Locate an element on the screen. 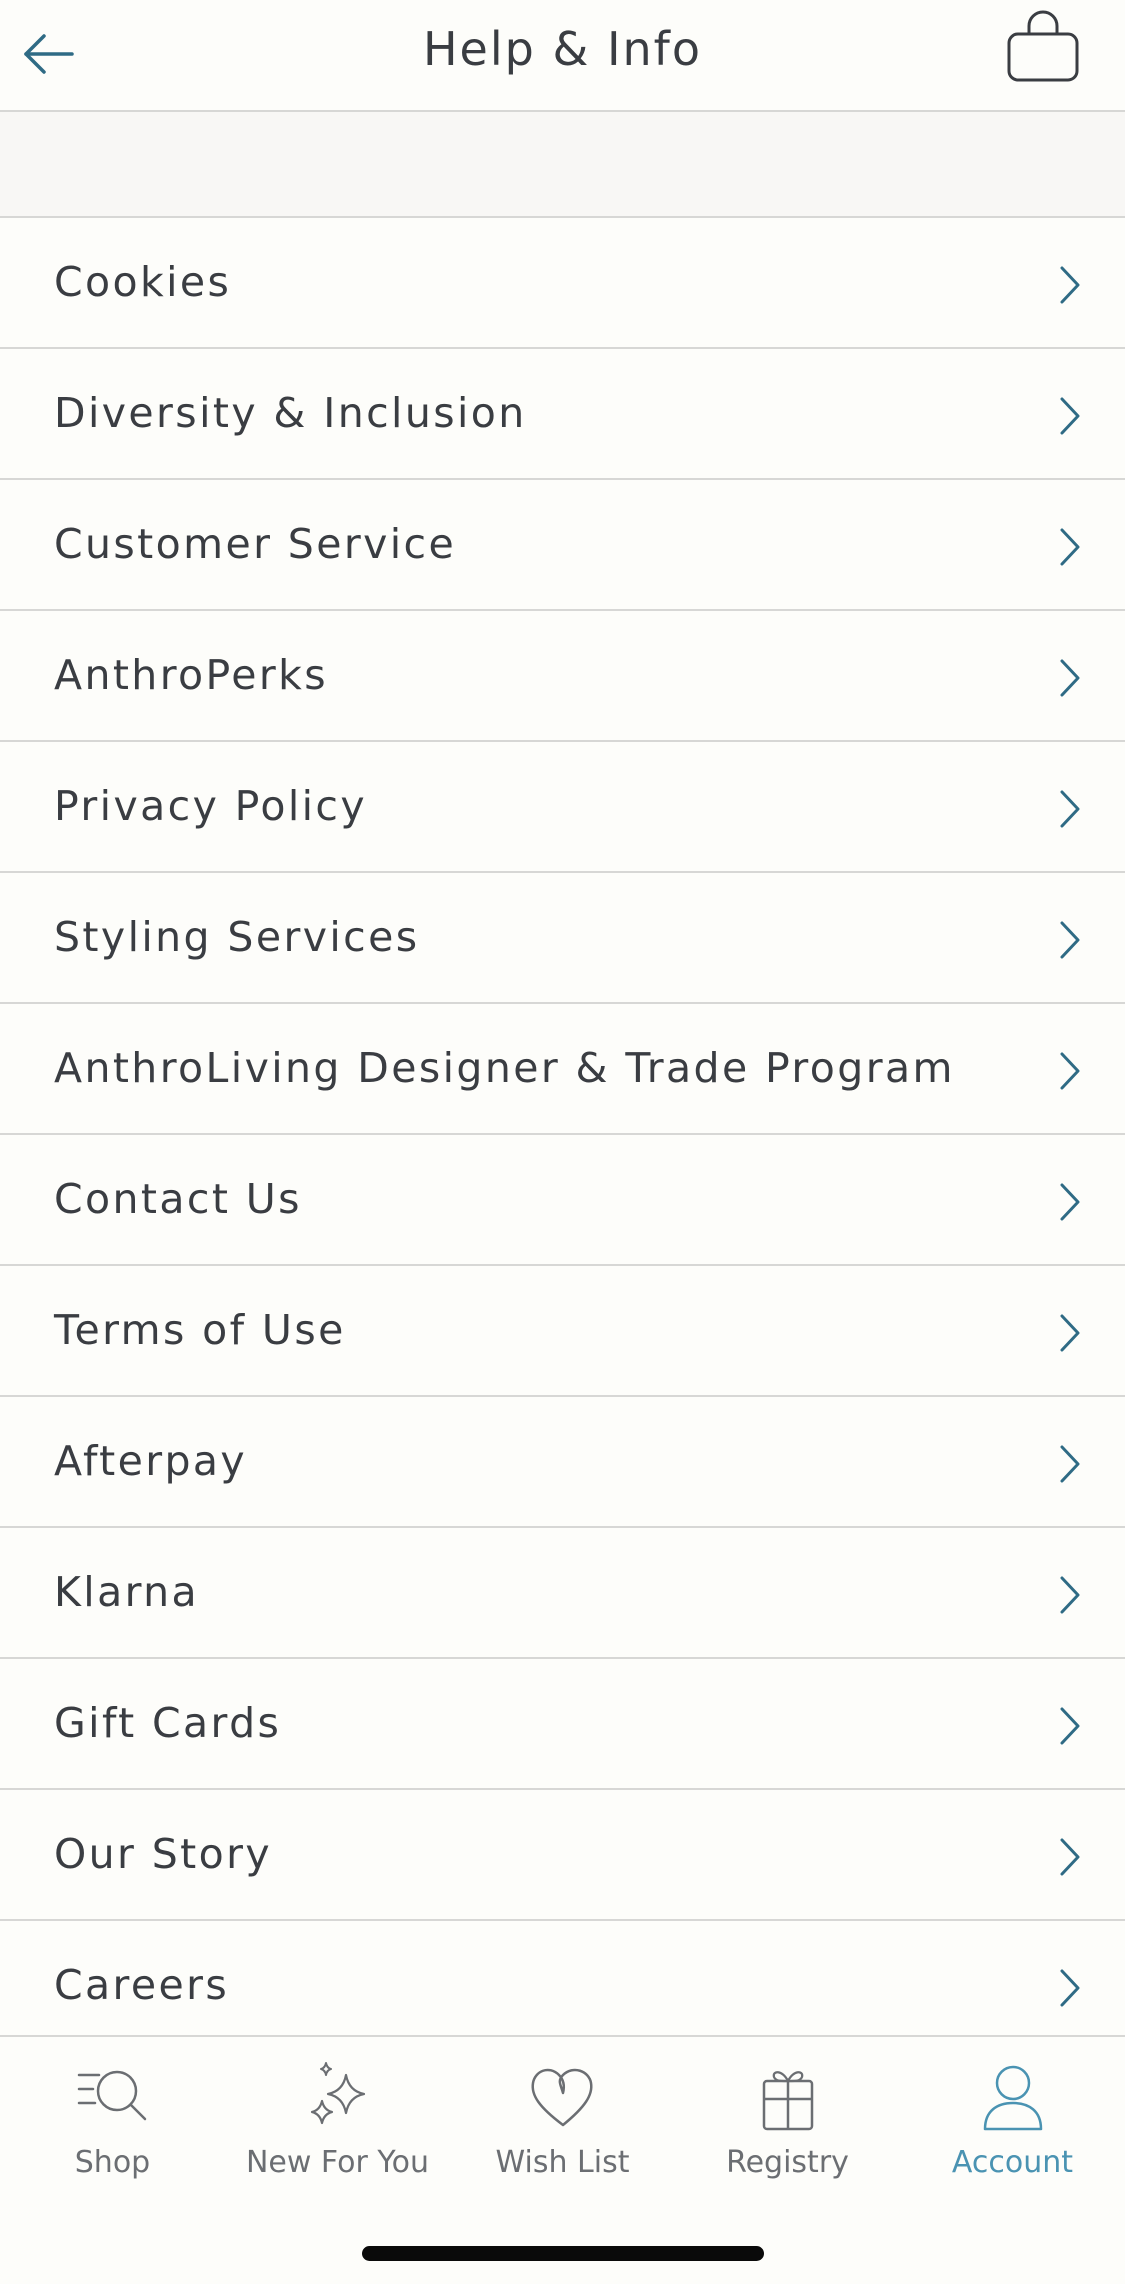 Image resolution: width=1125 pixels, height=2284 pixels. tab-registry: Registry is located at coordinates (787, 2122).